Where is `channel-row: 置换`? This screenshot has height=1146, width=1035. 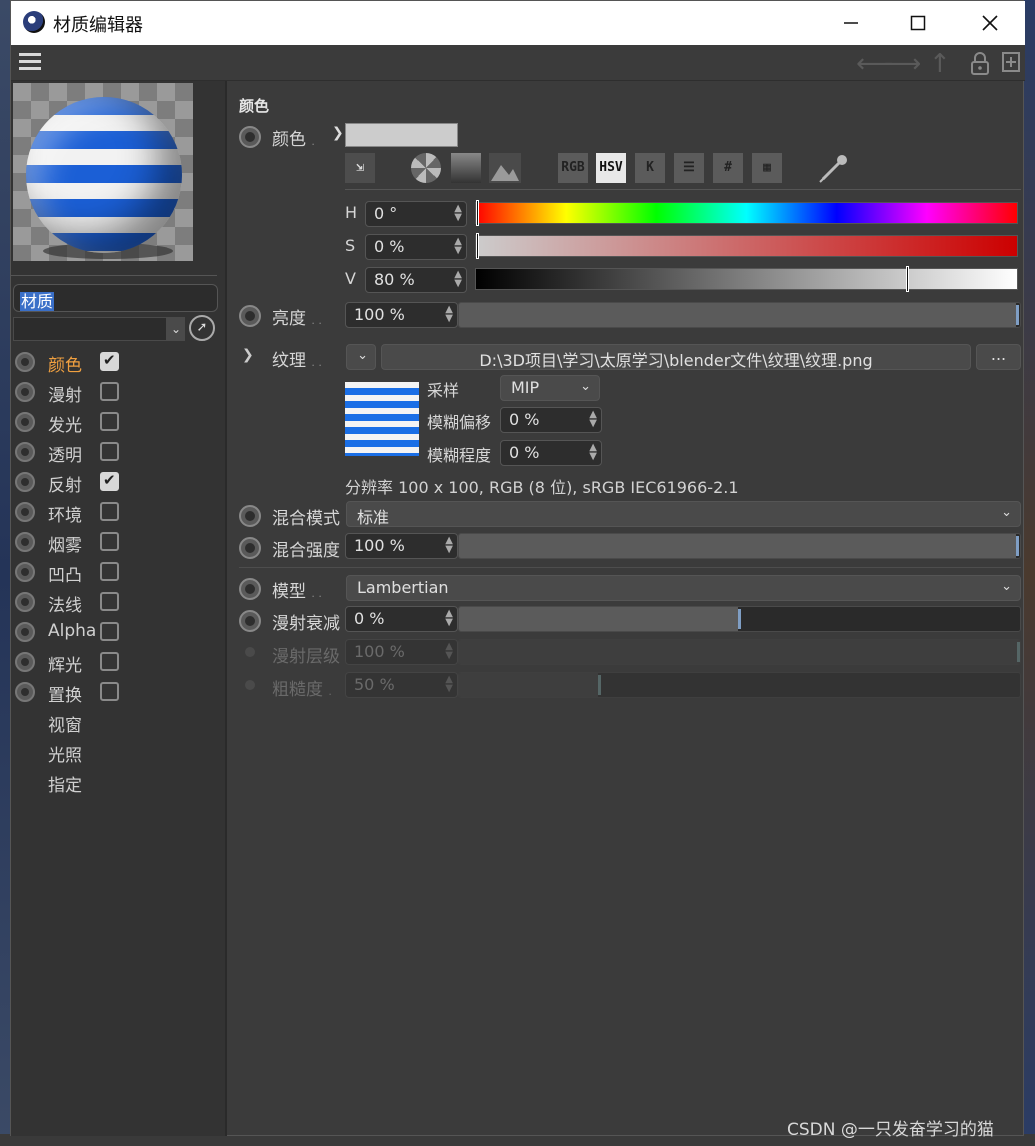 channel-row: 置换 is located at coordinates (119, 692).